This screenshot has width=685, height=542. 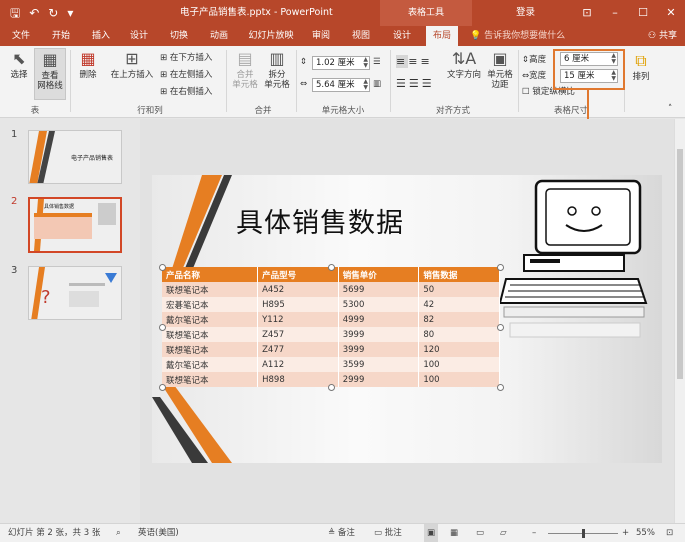 What do you see at coordinates (431, 533) in the screenshot?
I see `normal-view-icon: ▣` at bounding box center [431, 533].